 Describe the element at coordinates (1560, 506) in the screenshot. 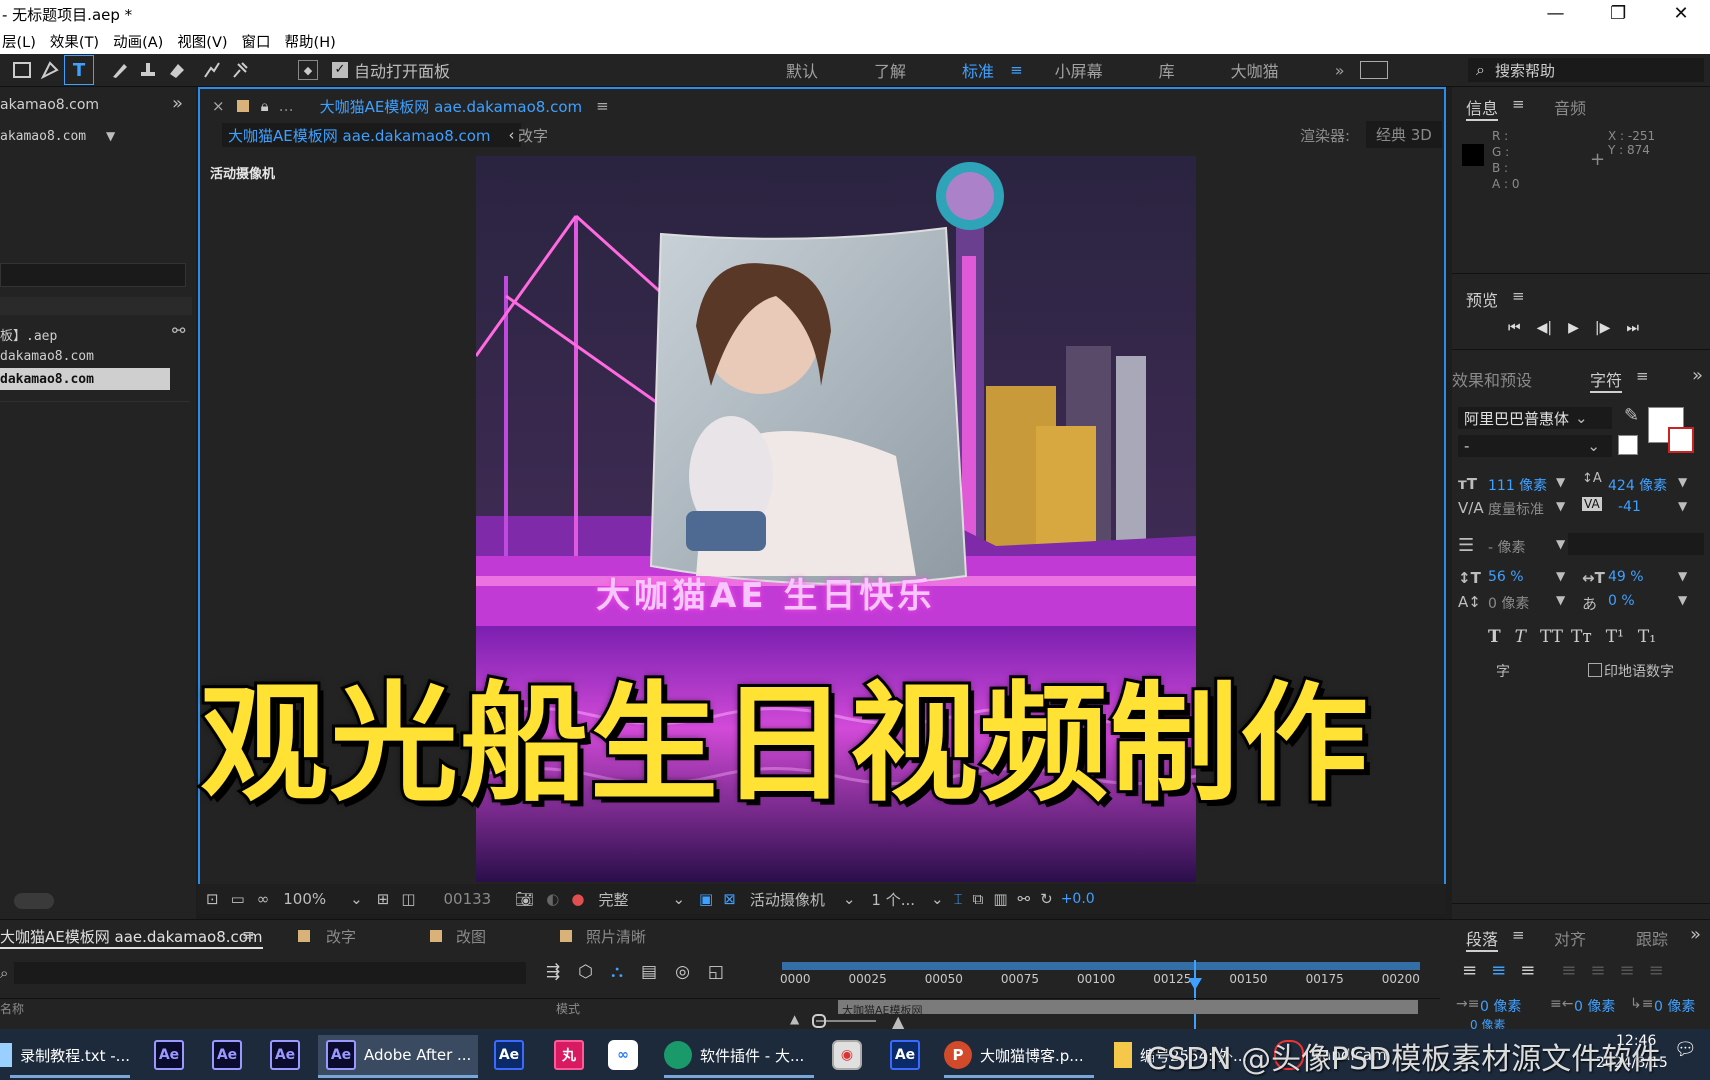

I see `kerning-chevron-icon: ▼` at that location.